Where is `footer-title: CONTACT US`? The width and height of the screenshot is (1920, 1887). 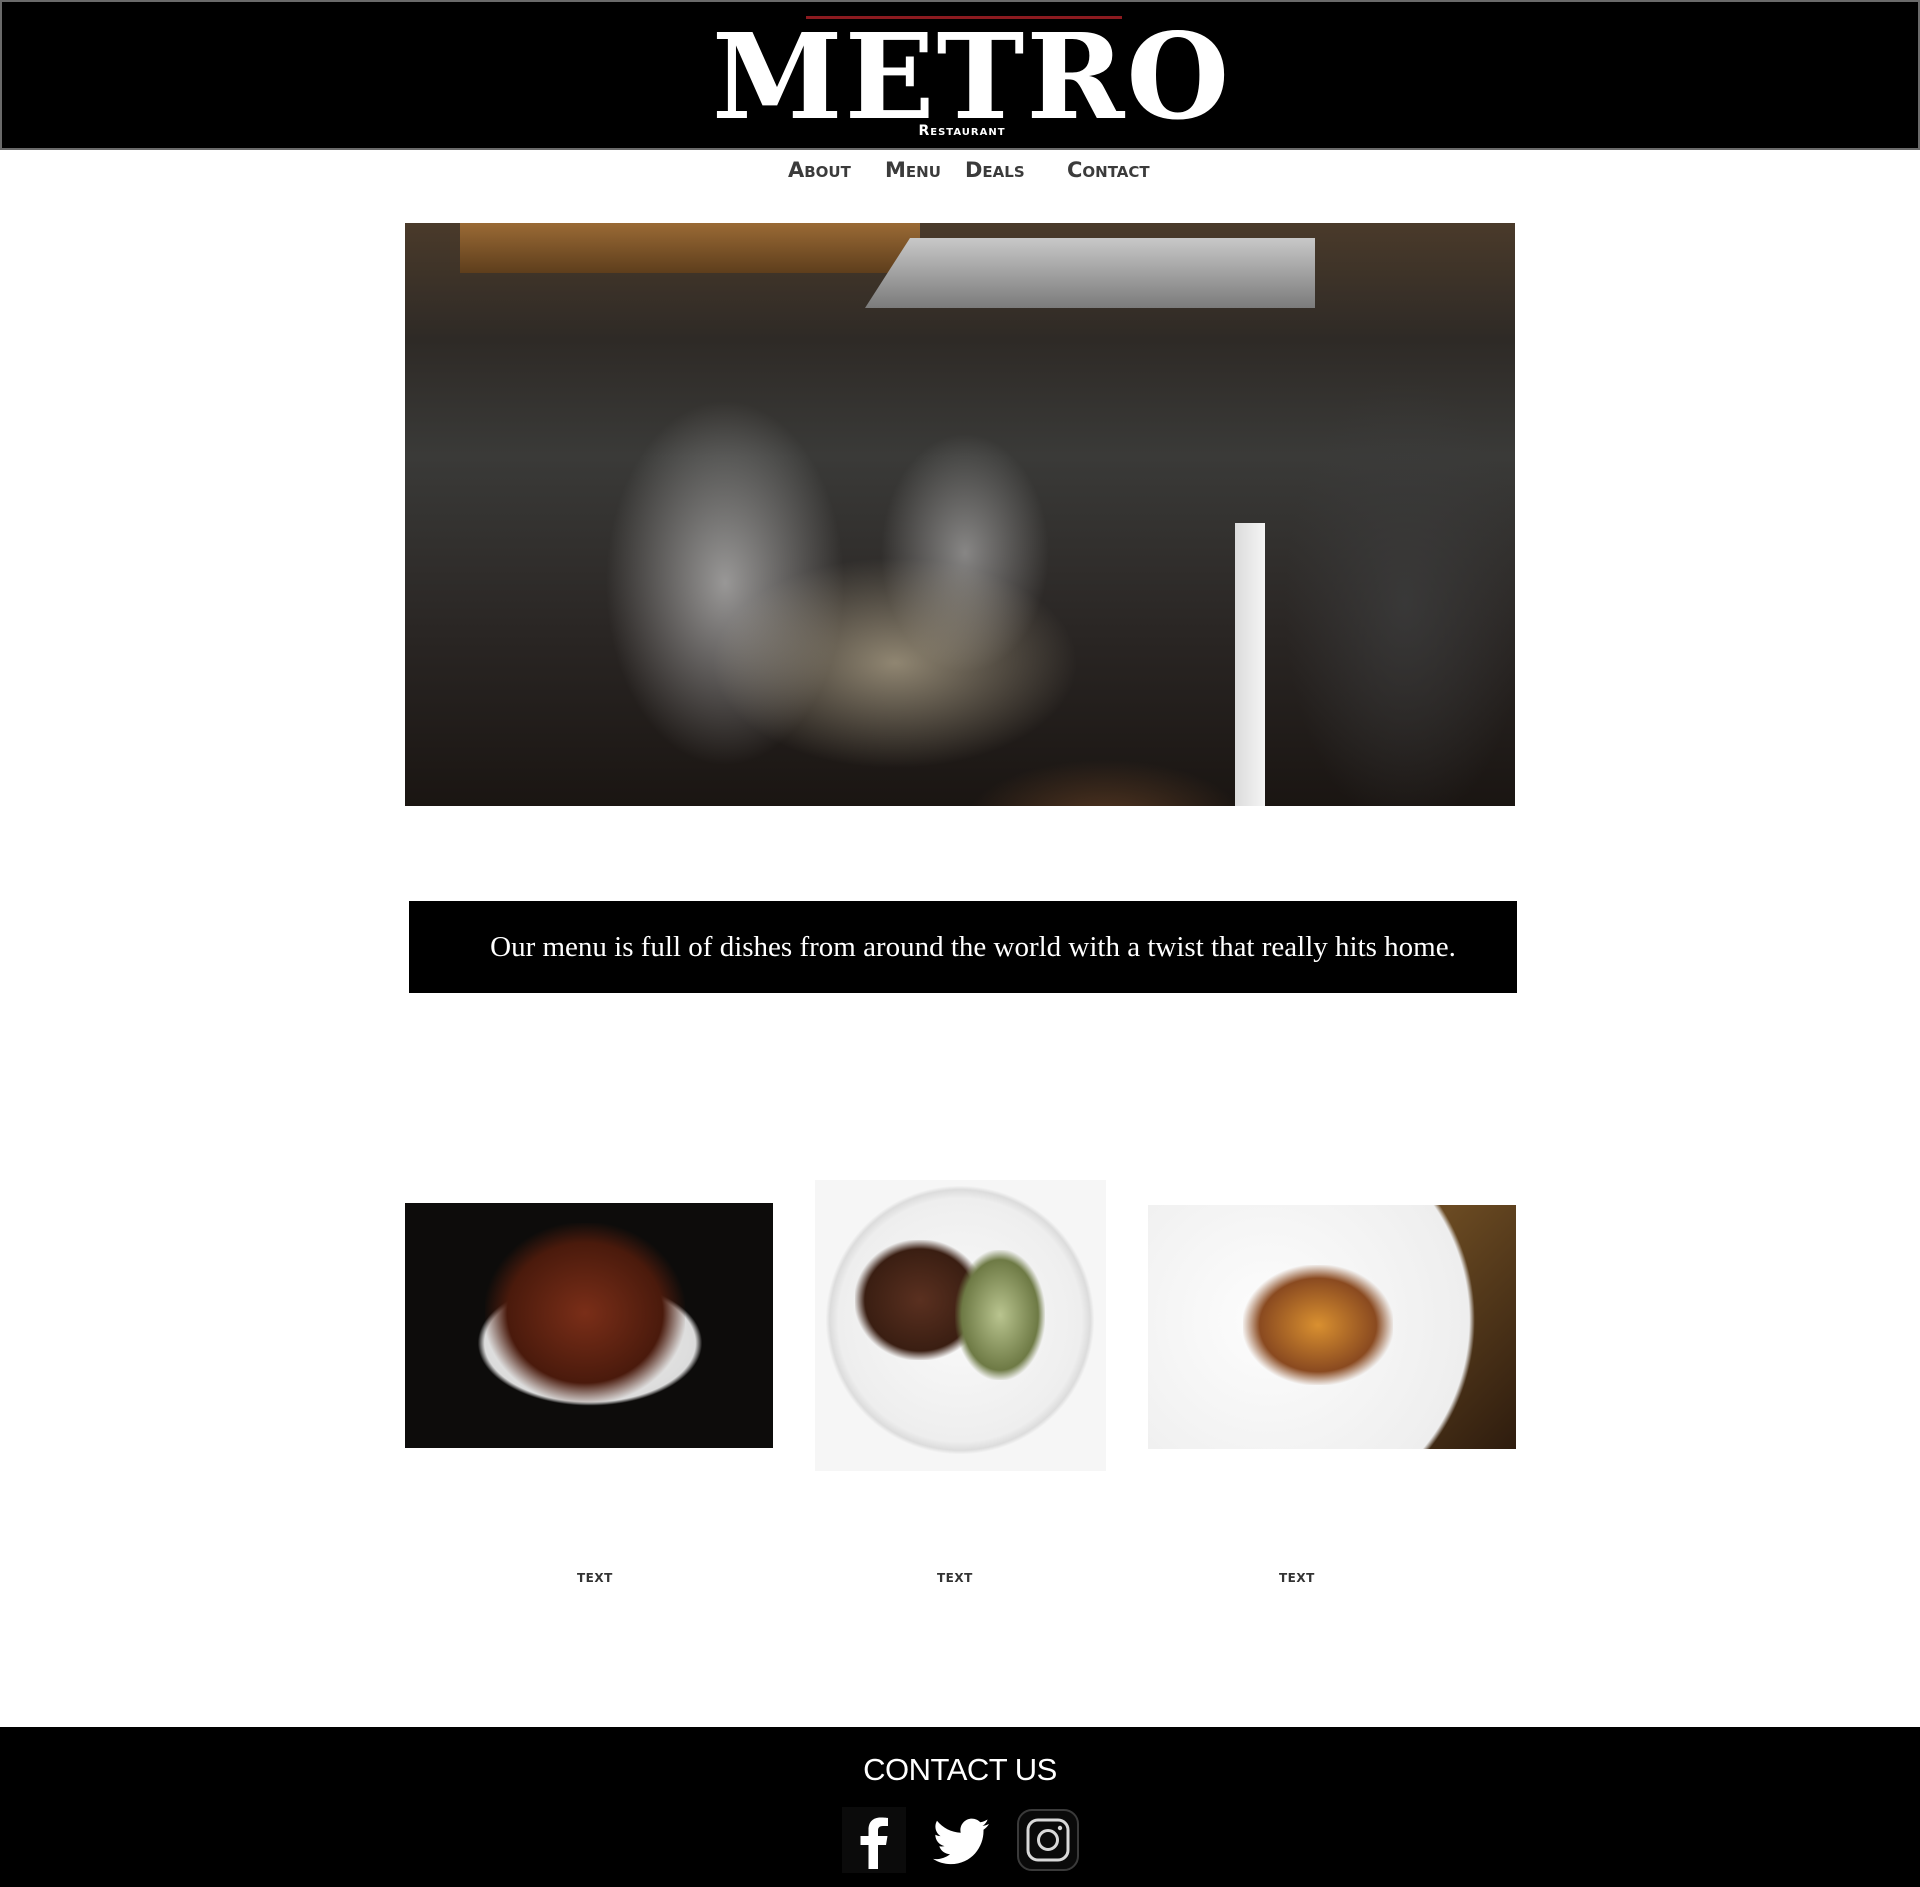 footer-title: CONTACT US is located at coordinates (960, 1769).